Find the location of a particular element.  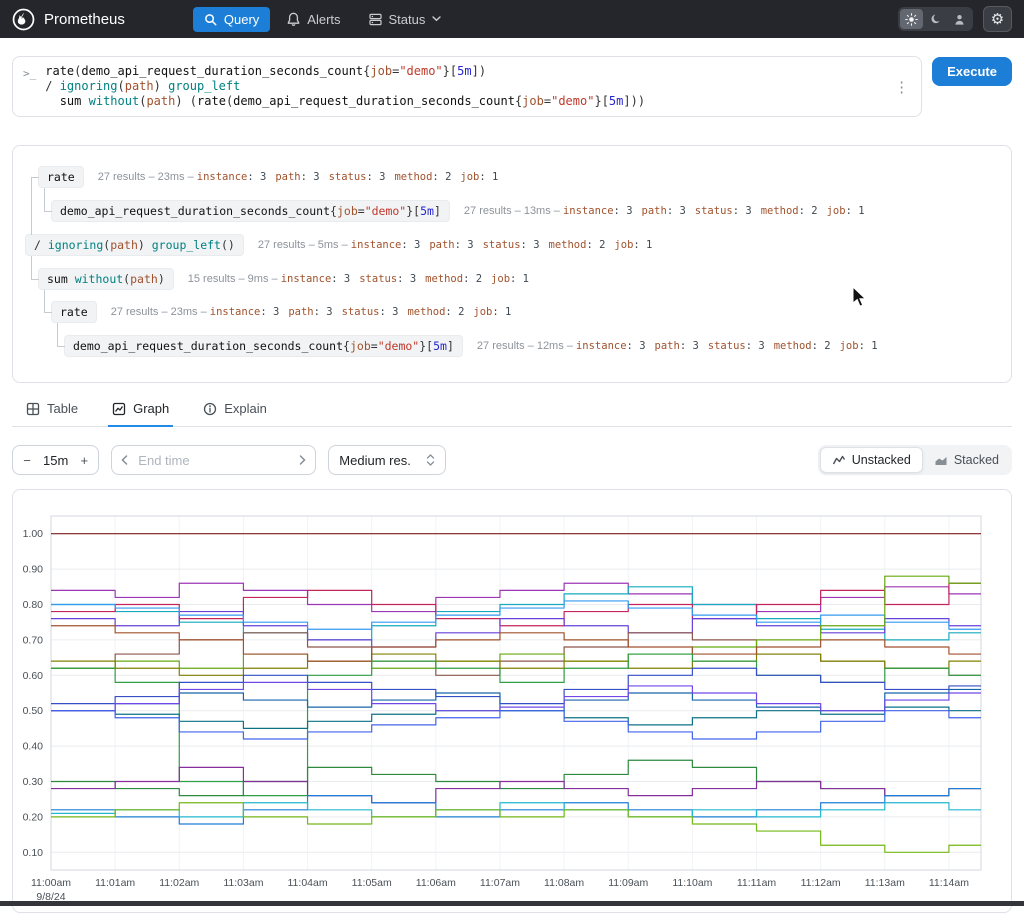

graph-controls: − 15m + Medium res. Unstacked is located at coordinates (512, 460).